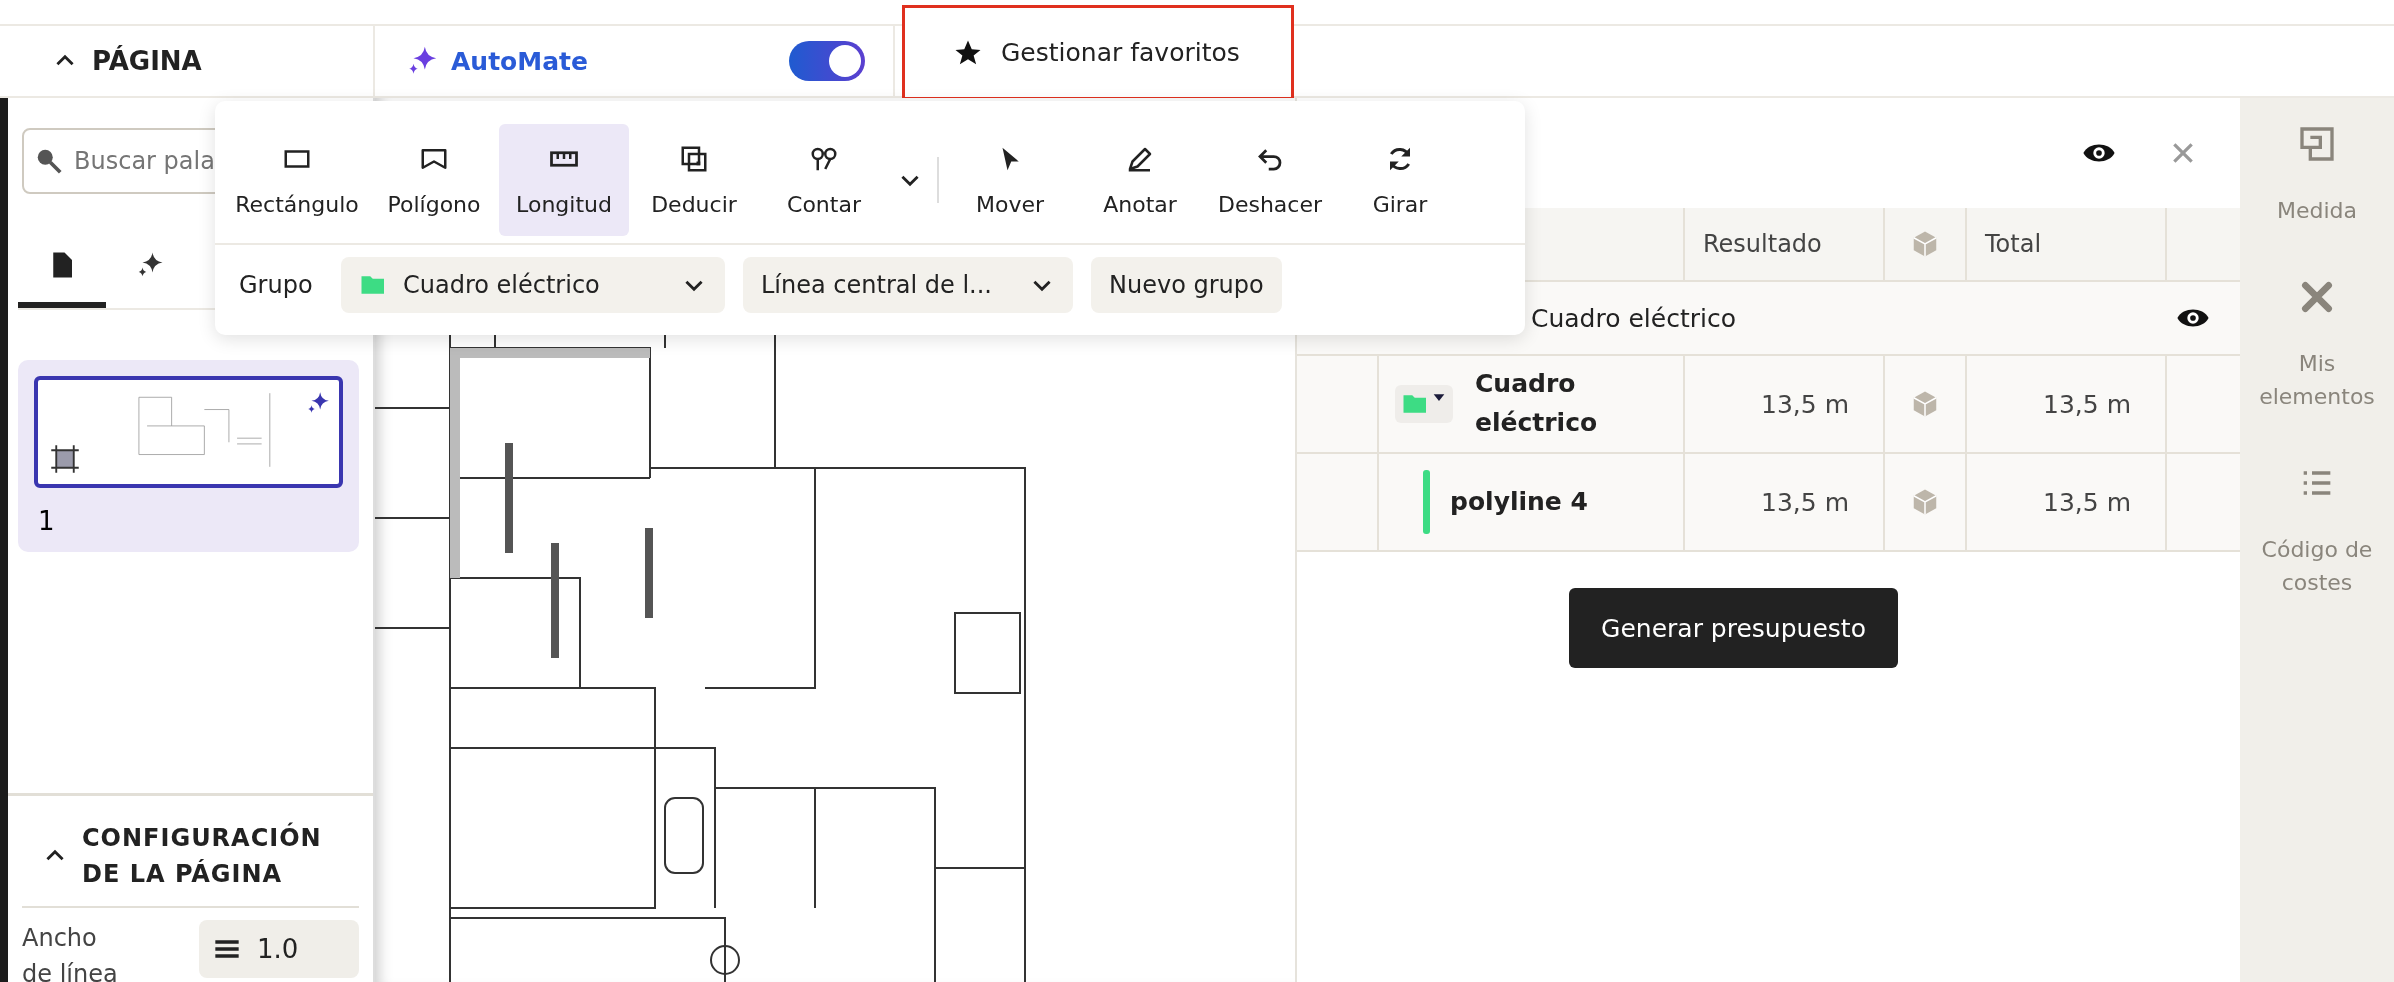 The image size is (2394, 982). What do you see at coordinates (147, 61) in the screenshot?
I see `panel-title: PÁGINA` at bounding box center [147, 61].